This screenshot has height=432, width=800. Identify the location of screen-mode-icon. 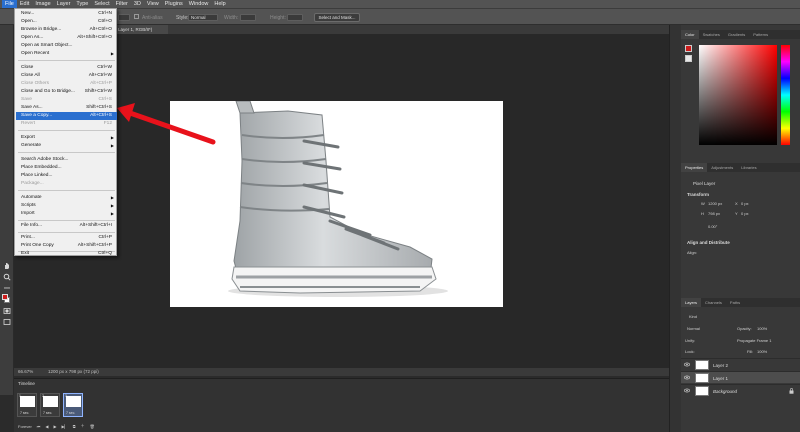
(7, 322).